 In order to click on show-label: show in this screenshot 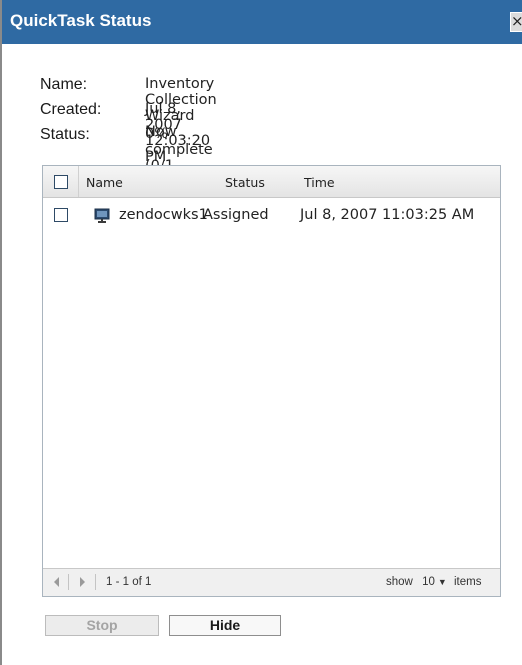, I will do `click(399, 582)`.